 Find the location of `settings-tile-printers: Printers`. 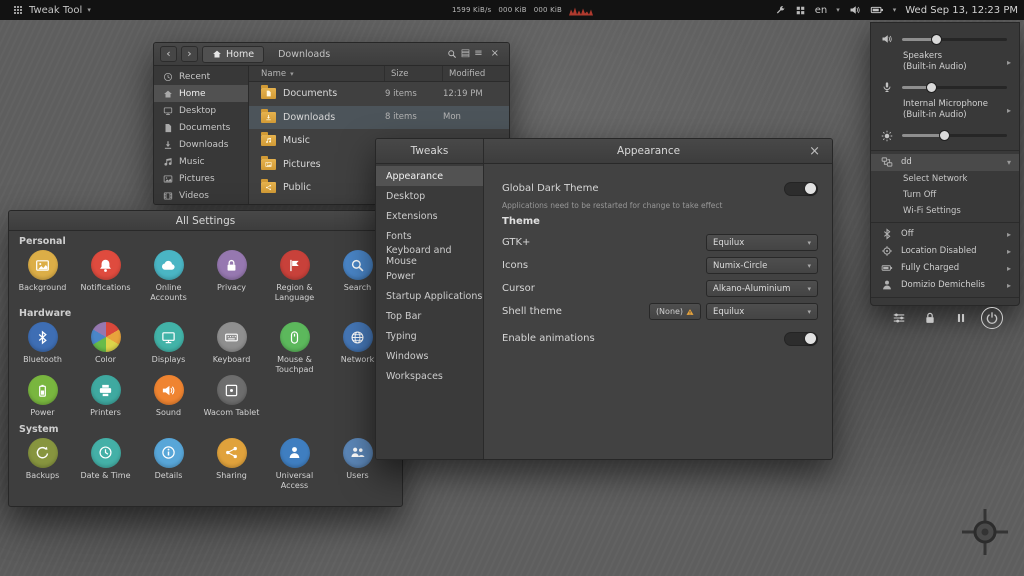

settings-tile-printers: Printers is located at coordinates (105, 396).